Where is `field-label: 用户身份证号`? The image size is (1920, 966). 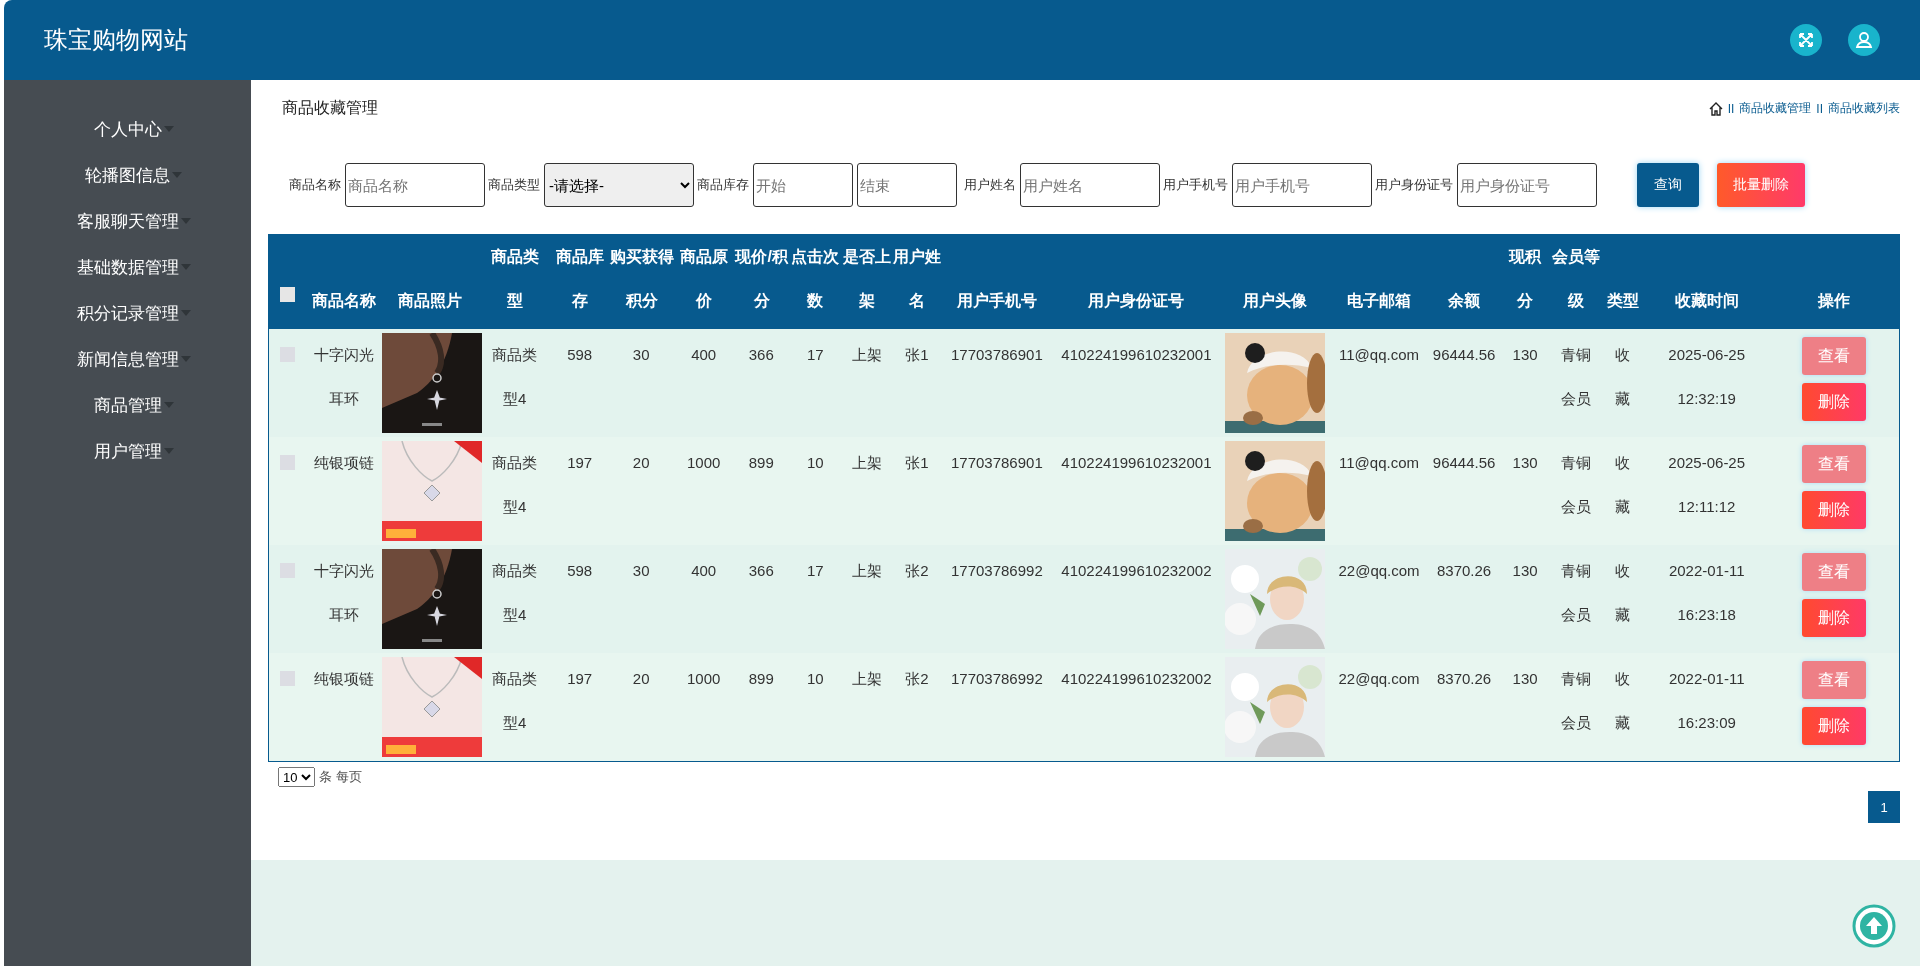 field-label: 用户身份证号 is located at coordinates (1414, 185).